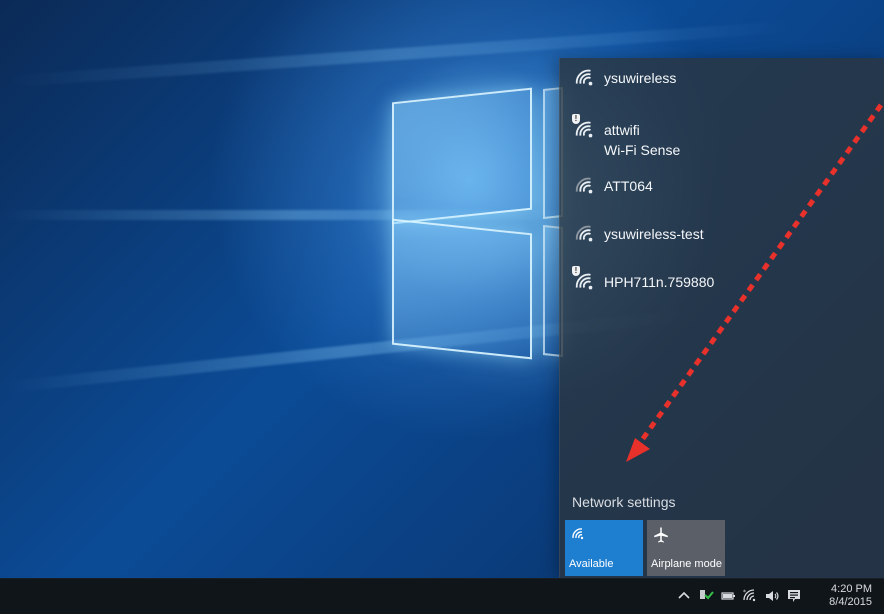 This screenshot has height=614, width=884. Describe the element at coordinates (706, 596) in the screenshot. I see `security-shield-check-icon` at that location.